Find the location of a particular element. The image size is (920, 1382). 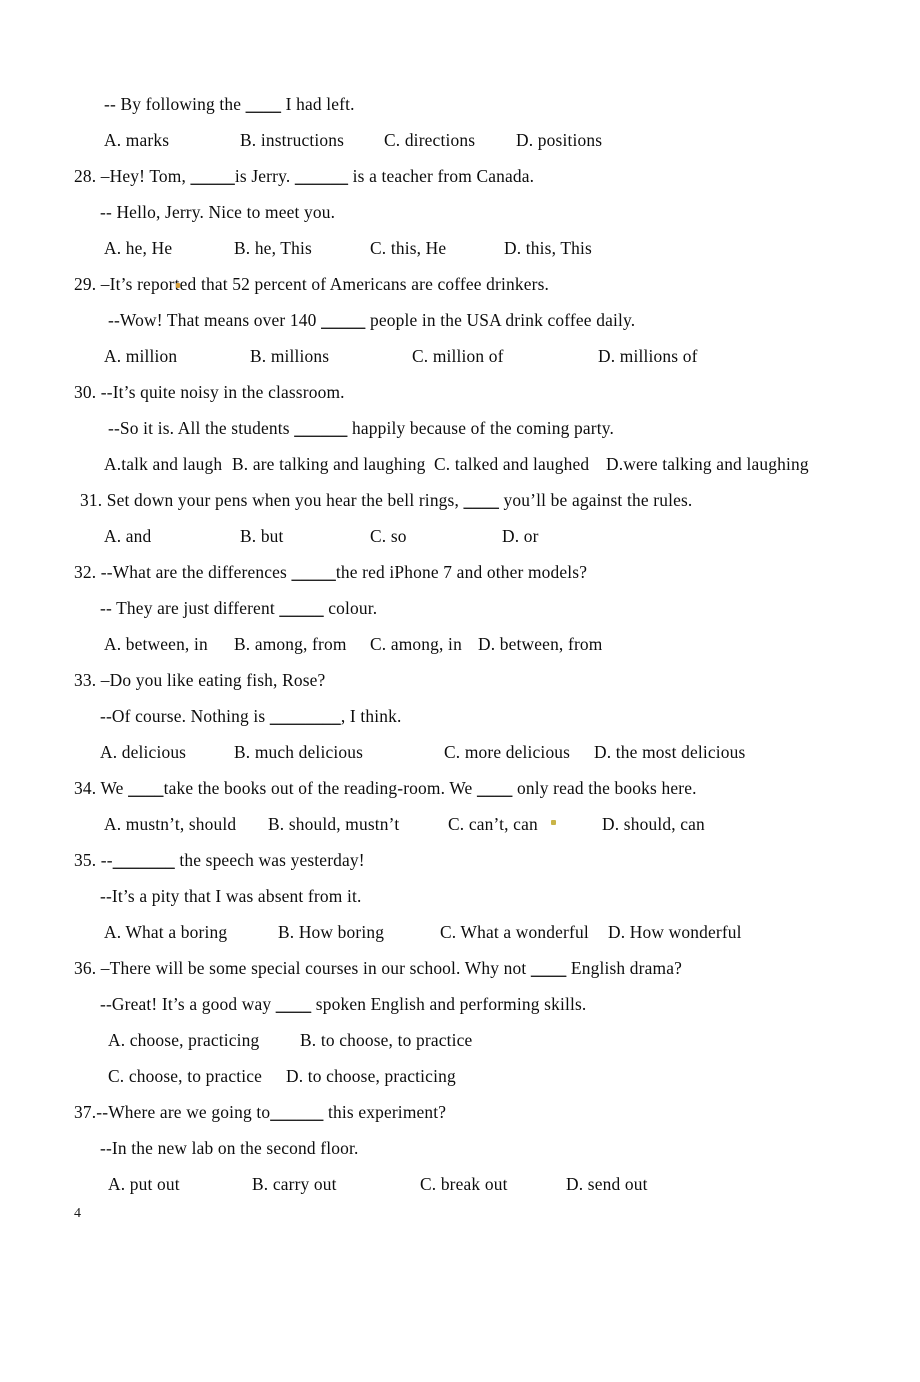

option-b: B. carry out is located at coordinates (294, 1184).